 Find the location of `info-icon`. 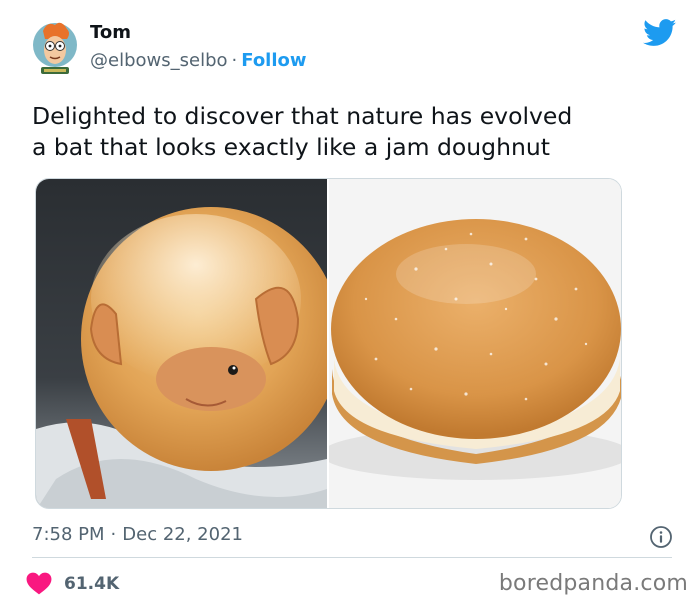

info-icon is located at coordinates (661, 537).